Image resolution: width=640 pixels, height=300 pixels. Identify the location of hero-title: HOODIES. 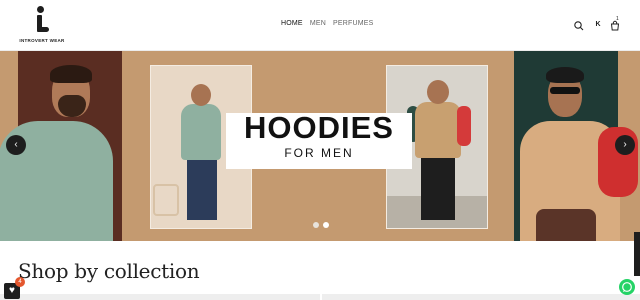
(319, 127).